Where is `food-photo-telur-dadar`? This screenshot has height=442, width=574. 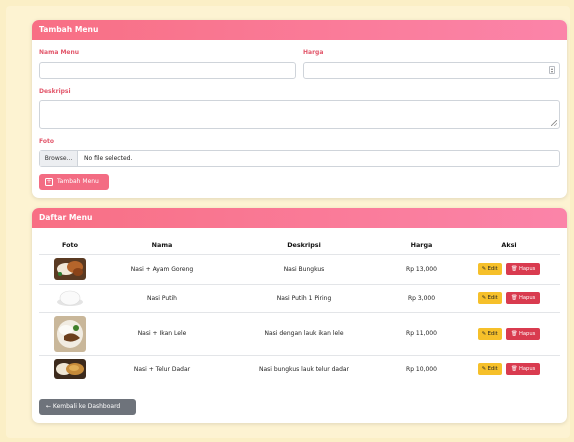
food-photo-telur-dadar is located at coordinates (70, 369).